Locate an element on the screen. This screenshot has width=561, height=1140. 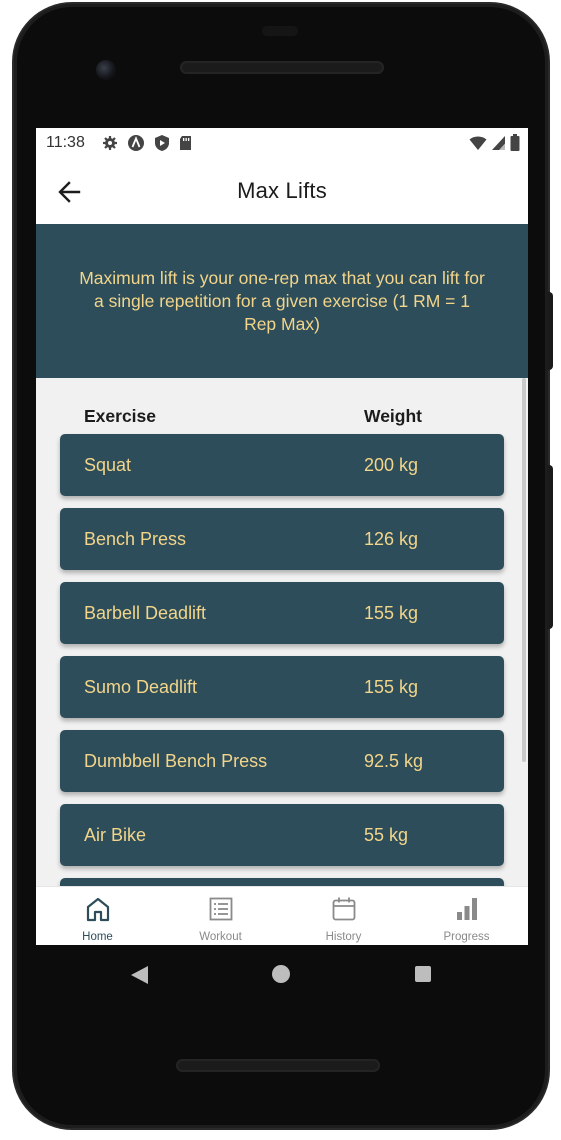
nav-item-history: History is located at coordinates (343, 916).